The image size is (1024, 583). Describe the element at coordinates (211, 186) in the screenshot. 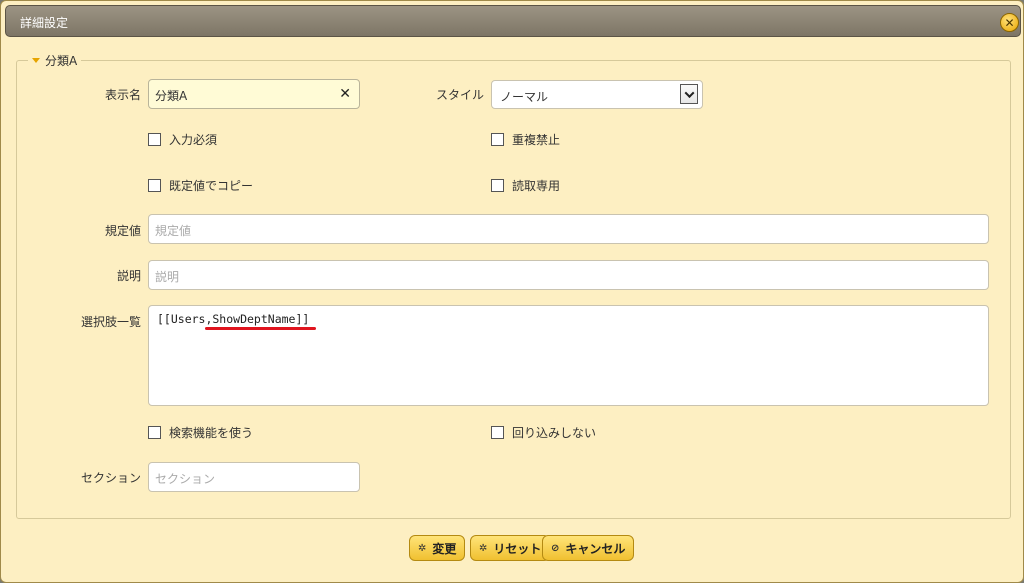

I see `copy-default-label: 既定値でコピー` at that location.